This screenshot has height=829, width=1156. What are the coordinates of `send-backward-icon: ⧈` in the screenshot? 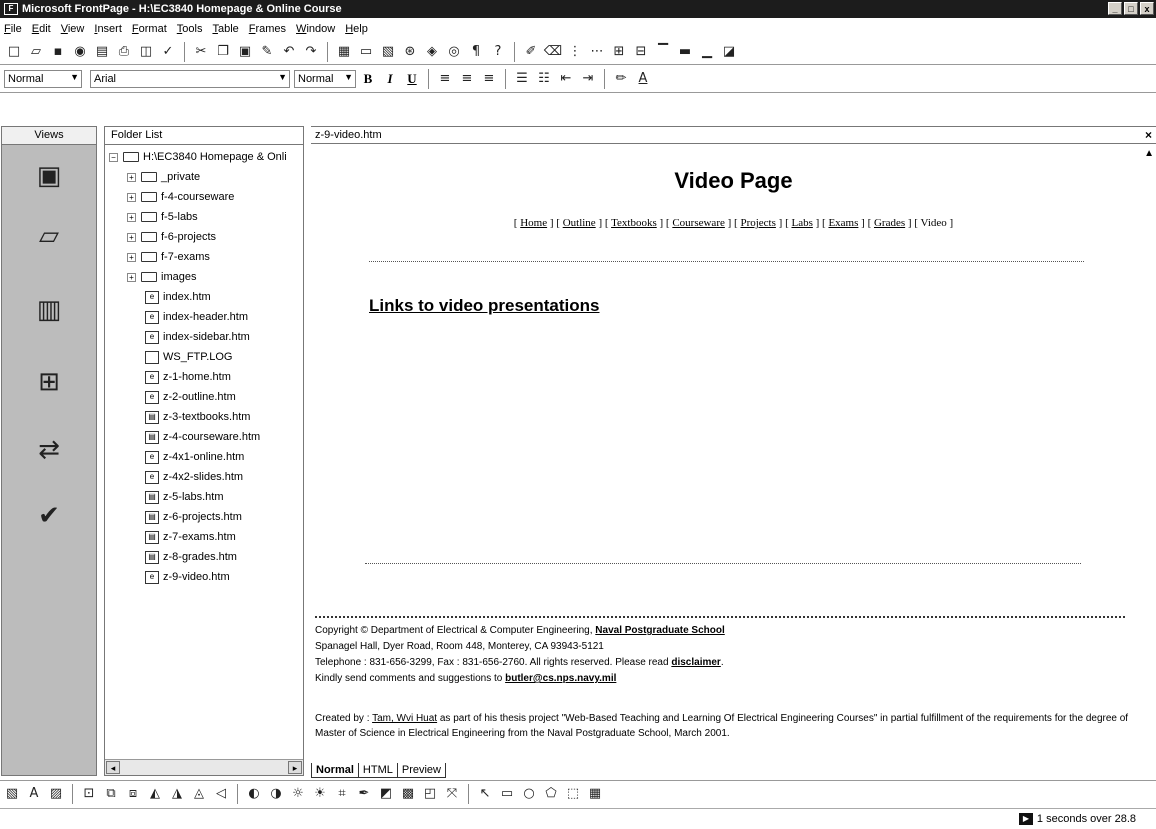 It's located at (133, 794).